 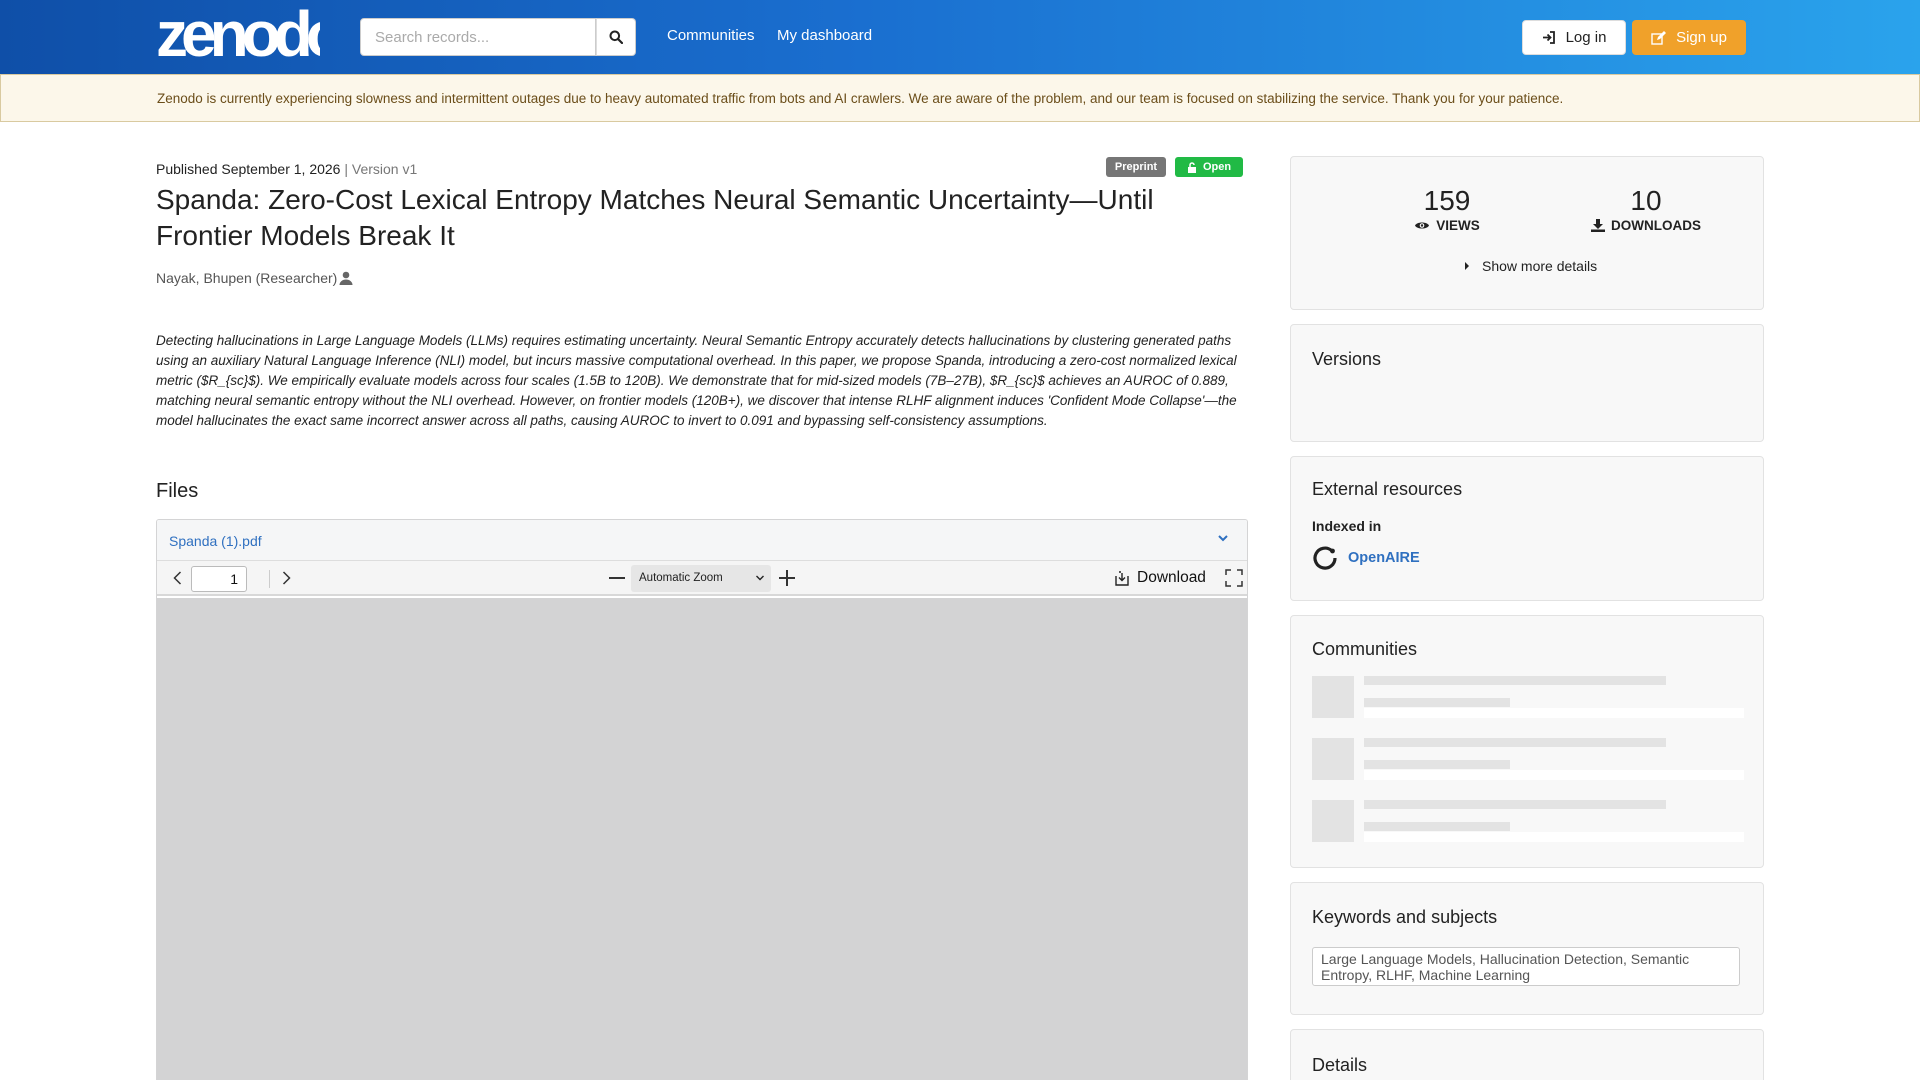 What do you see at coordinates (1447, 200) in the screenshot?
I see `views-count: 159` at bounding box center [1447, 200].